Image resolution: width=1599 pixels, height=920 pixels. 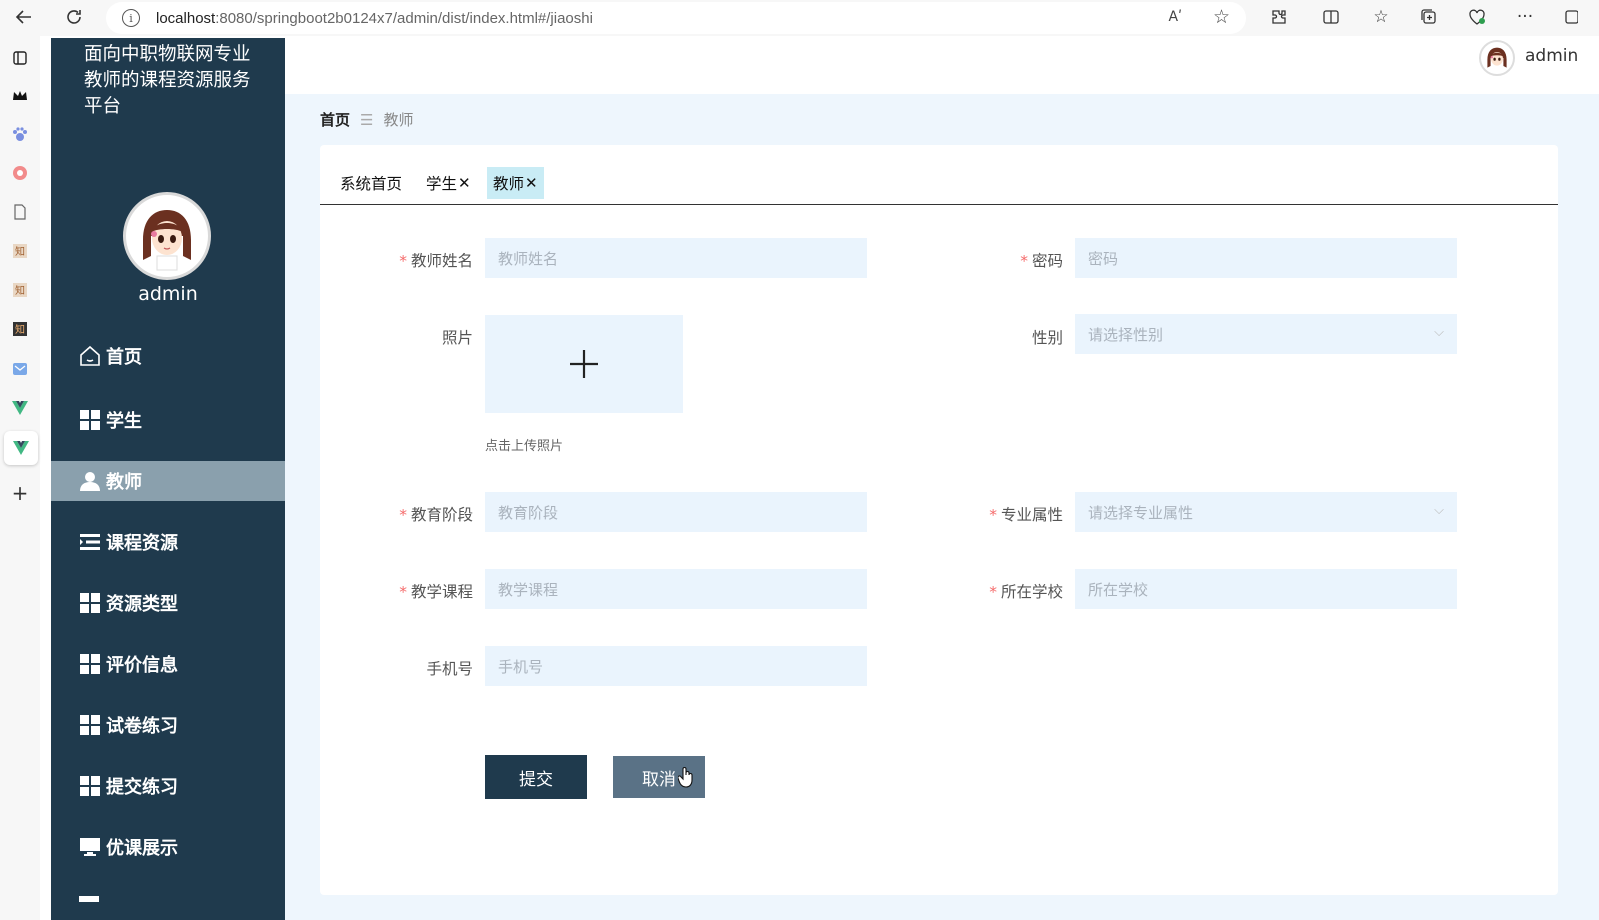 What do you see at coordinates (1477, 17) in the screenshot?
I see `browser-essentials-icon` at bounding box center [1477, 17].